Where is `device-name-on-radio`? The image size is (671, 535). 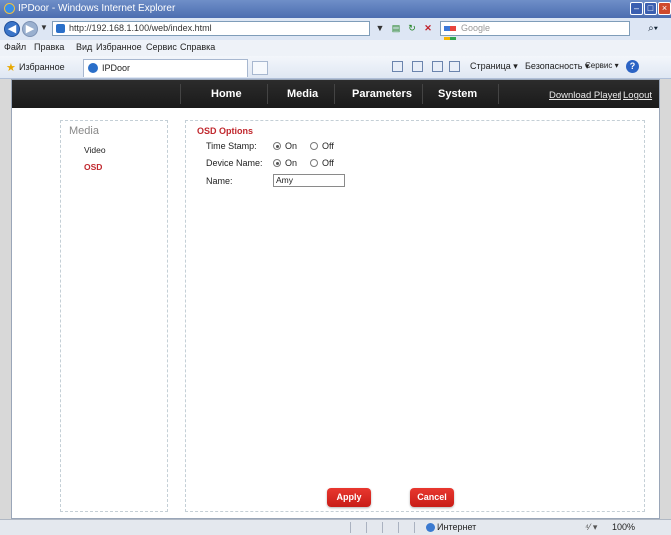
device-name-on-radio is located at coordinates (277, 163).